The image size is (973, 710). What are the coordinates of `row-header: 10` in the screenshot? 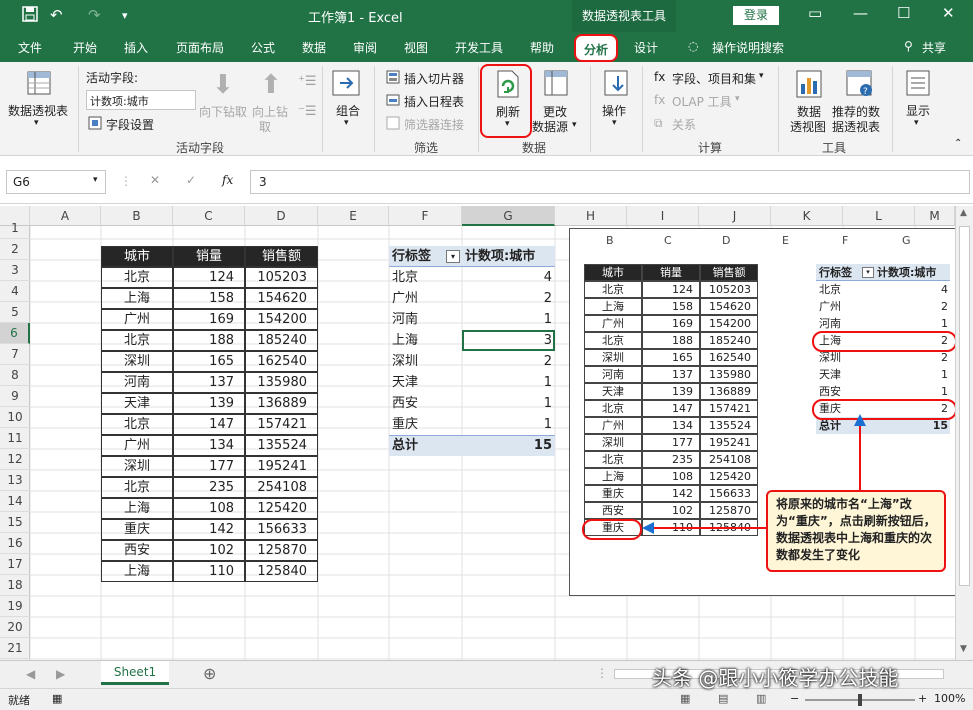 It's located at (15, 417).